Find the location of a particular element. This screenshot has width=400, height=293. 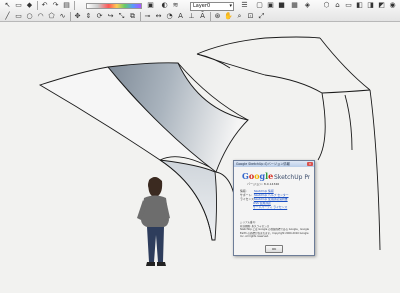

google-sketchup-logo-art: Google SketchUp Pro is located at coordinates (278, 176).